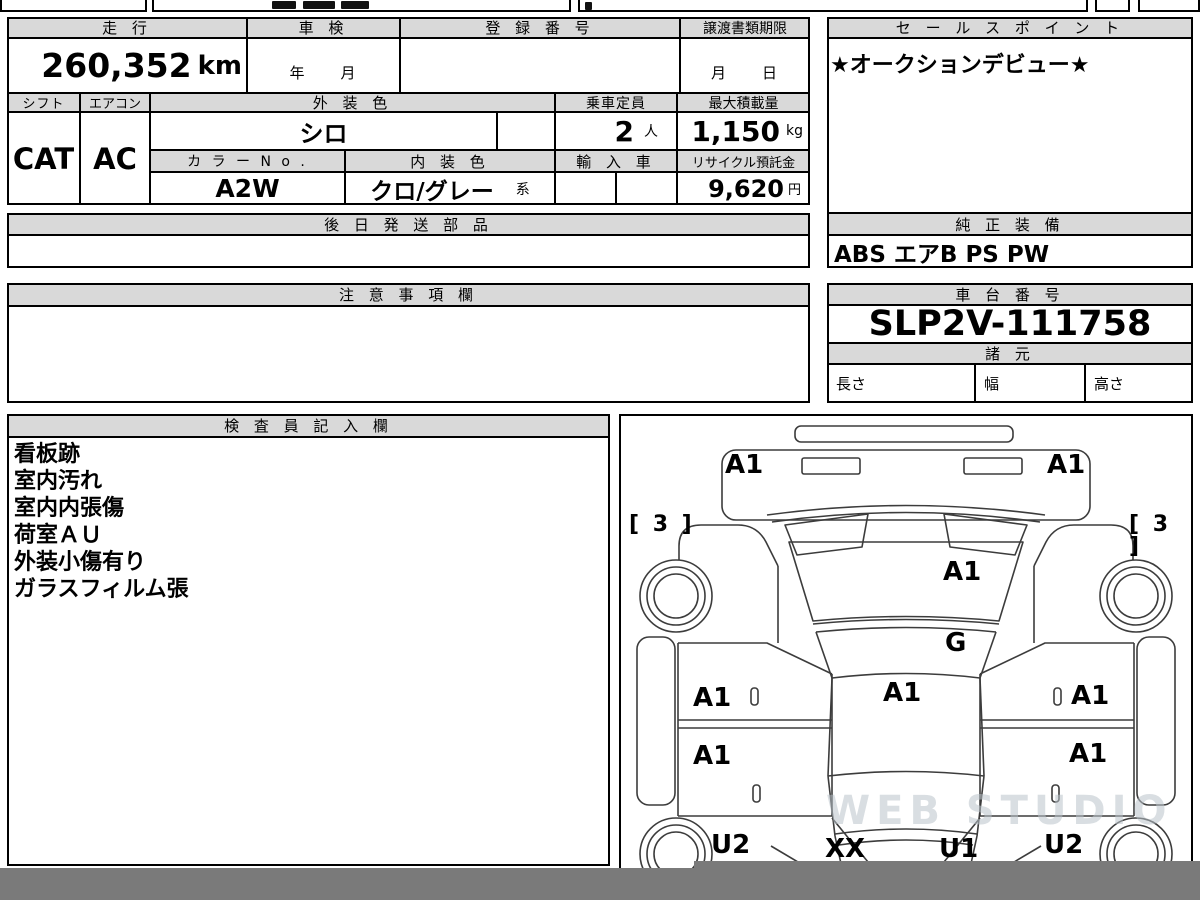 This screenshot has width=1200, height=900. I want to click on interior-color-cell: クロ/グレー 系, so click(450, 188).